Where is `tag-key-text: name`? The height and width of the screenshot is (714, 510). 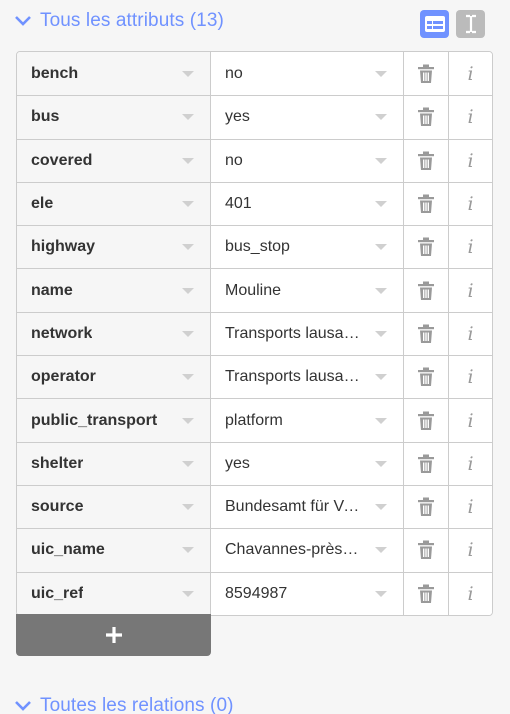 tag-key-text: name is located at coordinates (52, 290).